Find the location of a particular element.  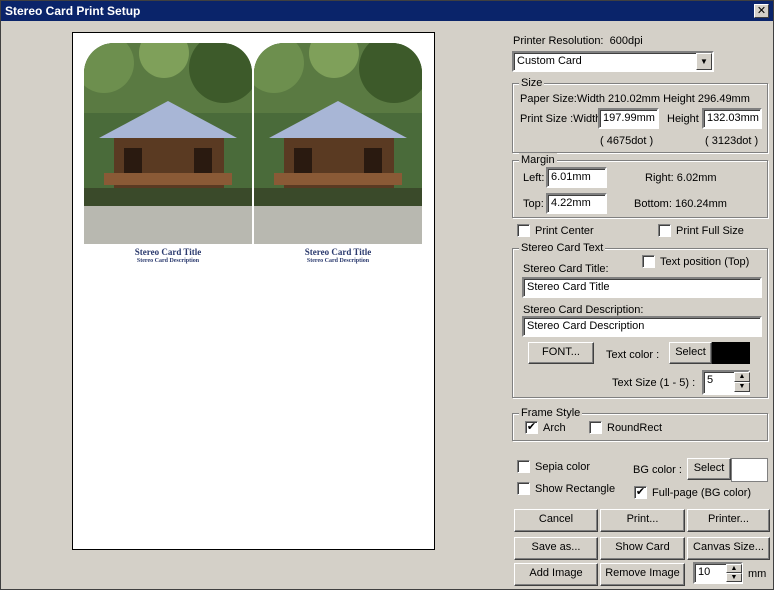

text-position-top-checkbox is located at coordinates (648, 261).